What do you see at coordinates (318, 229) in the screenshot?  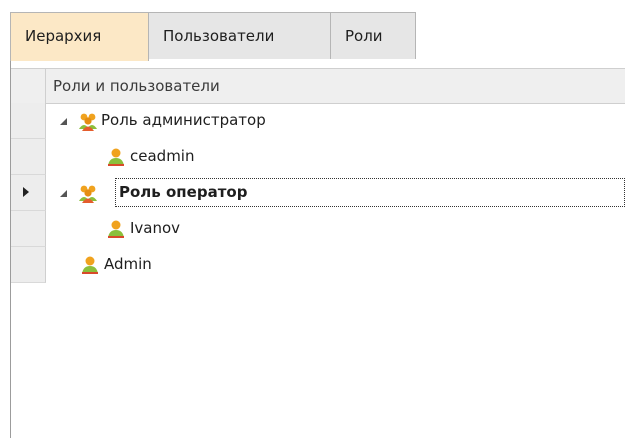 I see `tree-row-user: Ivanov` at bounding box center [318, 229].